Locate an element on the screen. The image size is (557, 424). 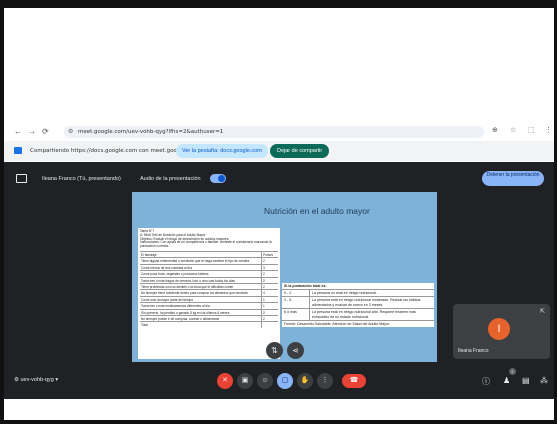
info-icon: ⓘ is located at coordinates (486, 381).